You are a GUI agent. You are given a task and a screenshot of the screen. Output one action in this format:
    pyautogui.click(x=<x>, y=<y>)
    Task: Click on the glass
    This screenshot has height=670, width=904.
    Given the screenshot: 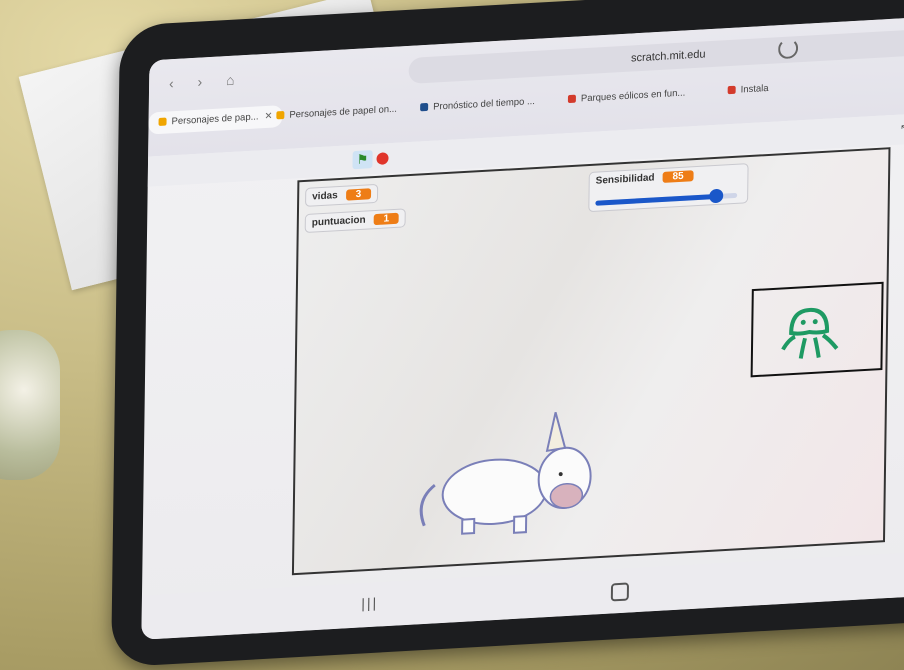 What is the action you would take?
    pyautogui.click(x=30, y=405)
    